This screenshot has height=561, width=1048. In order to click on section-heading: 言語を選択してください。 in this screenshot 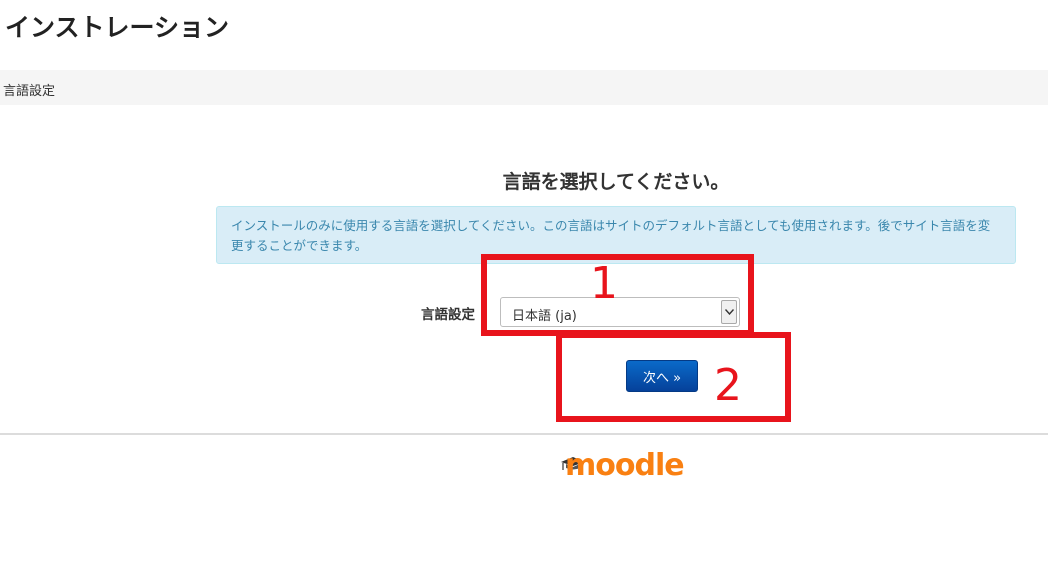, I will do `click(616, 182)`.